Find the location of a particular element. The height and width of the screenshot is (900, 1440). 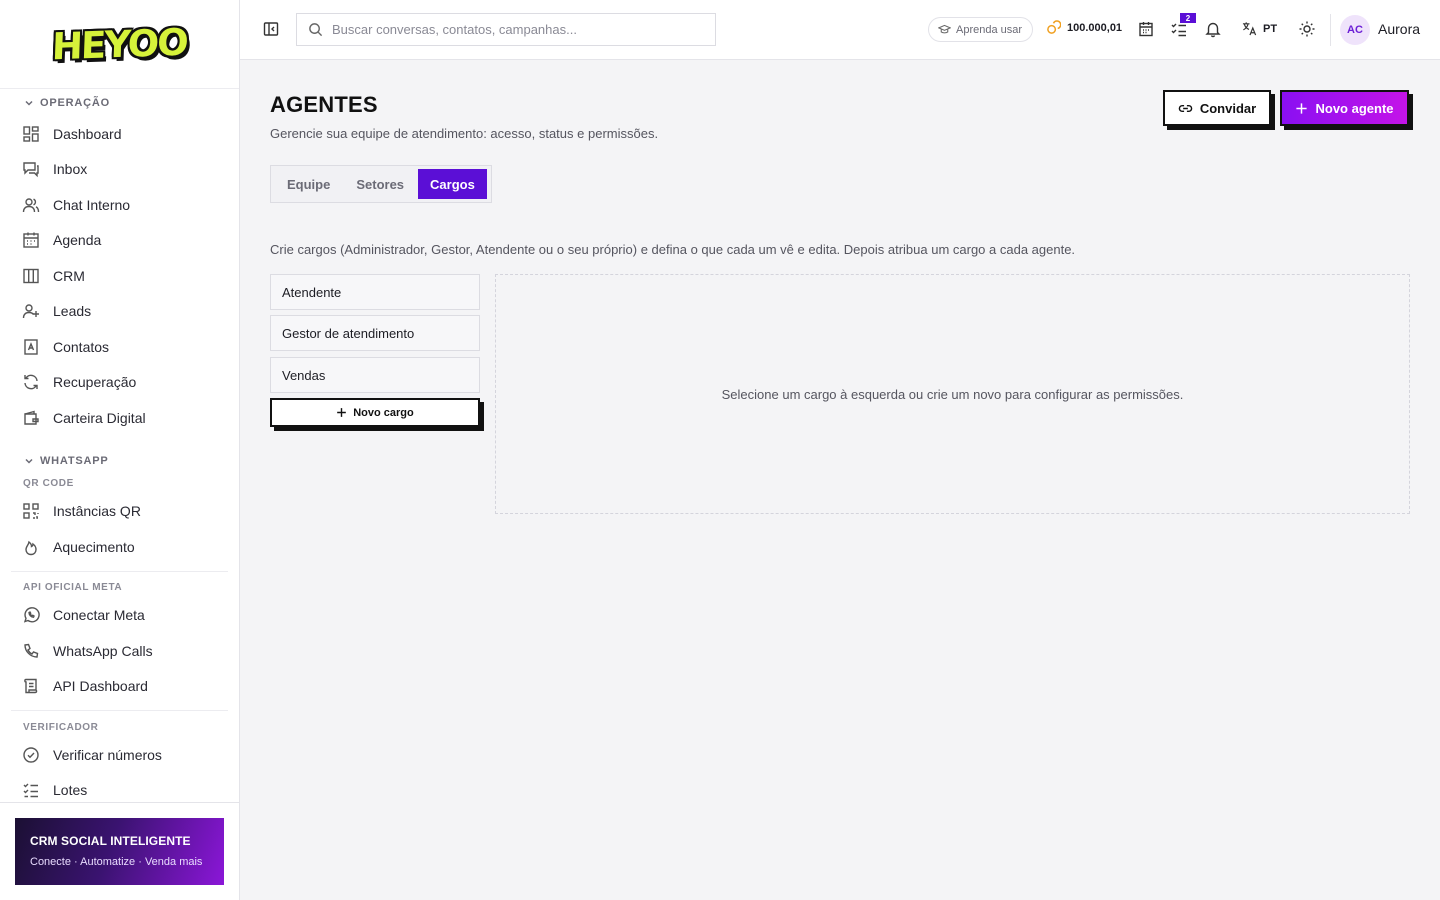

section-operacao-title: OPERAÇÃO is located at coordinates (75, 103).